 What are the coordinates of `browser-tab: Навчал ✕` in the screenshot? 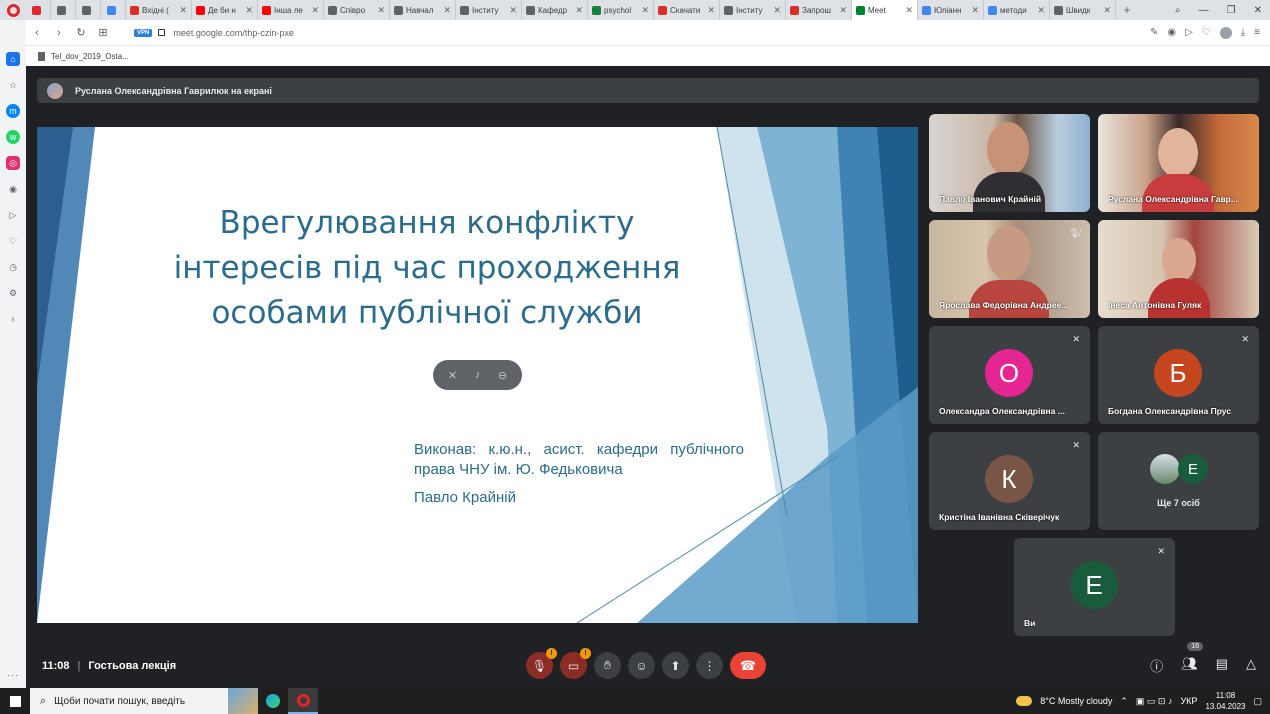 It's located at (423, 10).